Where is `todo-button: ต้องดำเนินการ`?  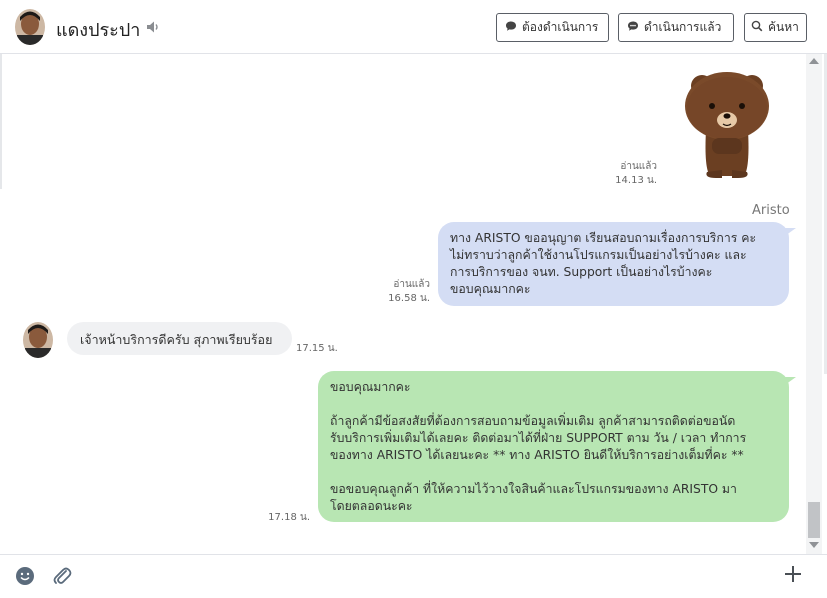 todo-button: ต้องดำเนินการ is located at coordinates (552, 27).